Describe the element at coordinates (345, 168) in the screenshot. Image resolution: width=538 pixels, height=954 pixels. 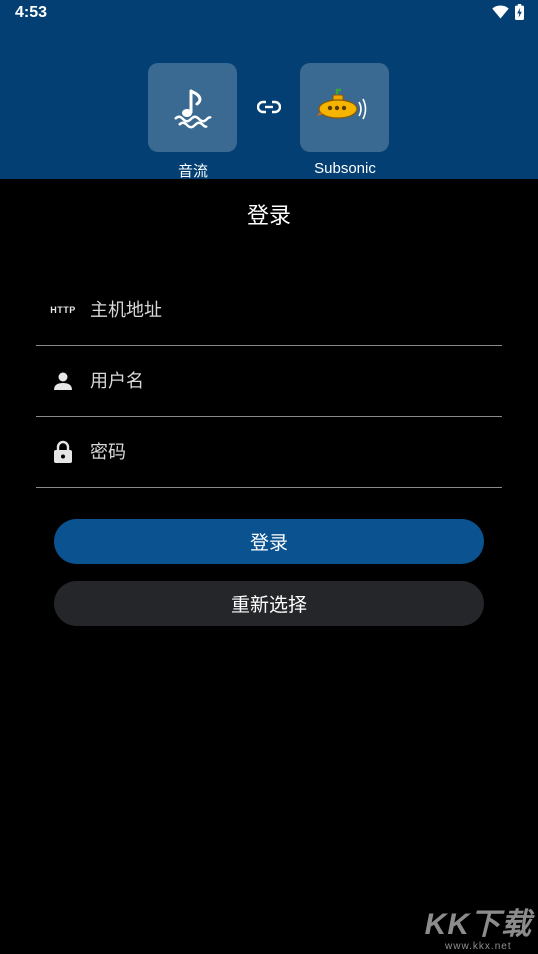
I see `subsonic-app-label: Subsonic` at that location.